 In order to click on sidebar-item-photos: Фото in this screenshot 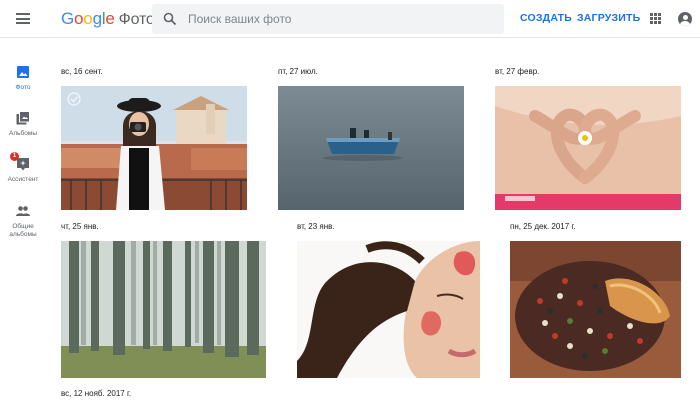, I will do `click(23, 78)`.